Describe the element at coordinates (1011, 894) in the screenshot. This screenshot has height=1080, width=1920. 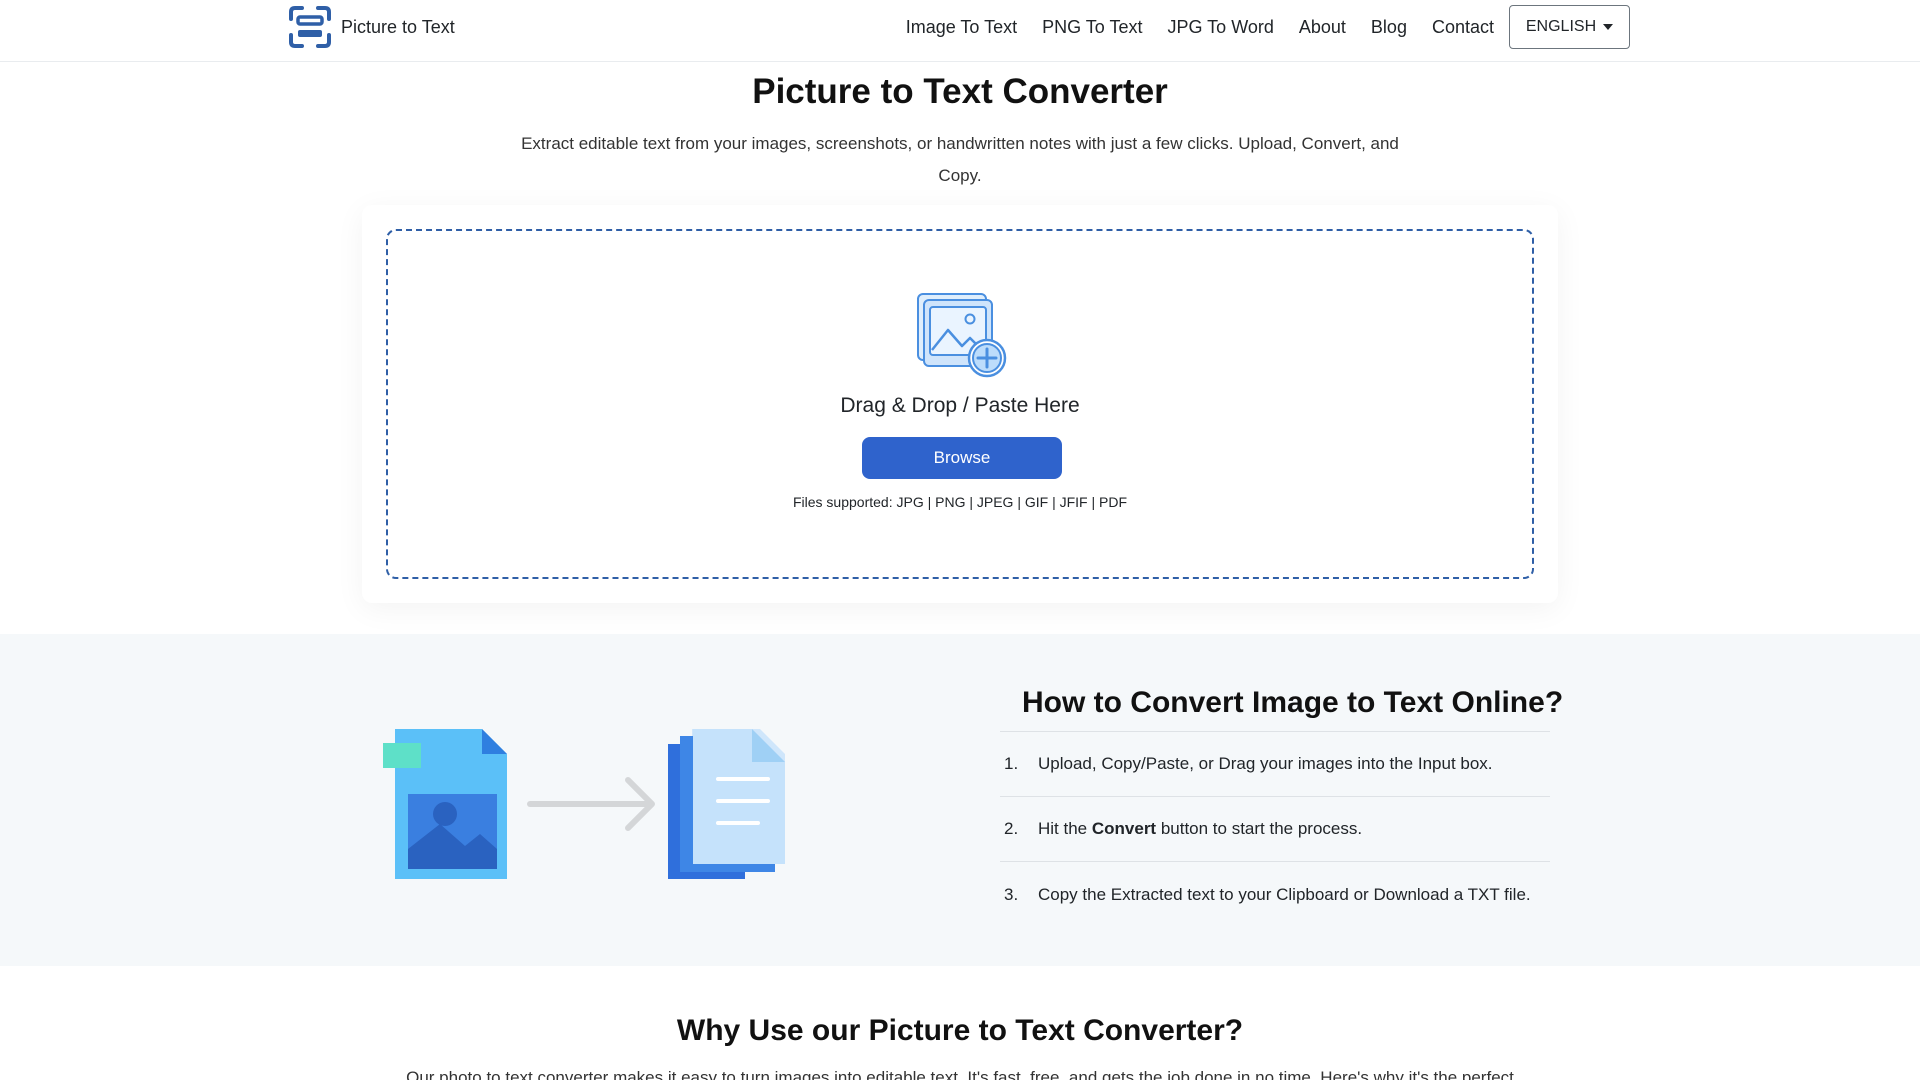
I see `step-number: 3.` at that location.